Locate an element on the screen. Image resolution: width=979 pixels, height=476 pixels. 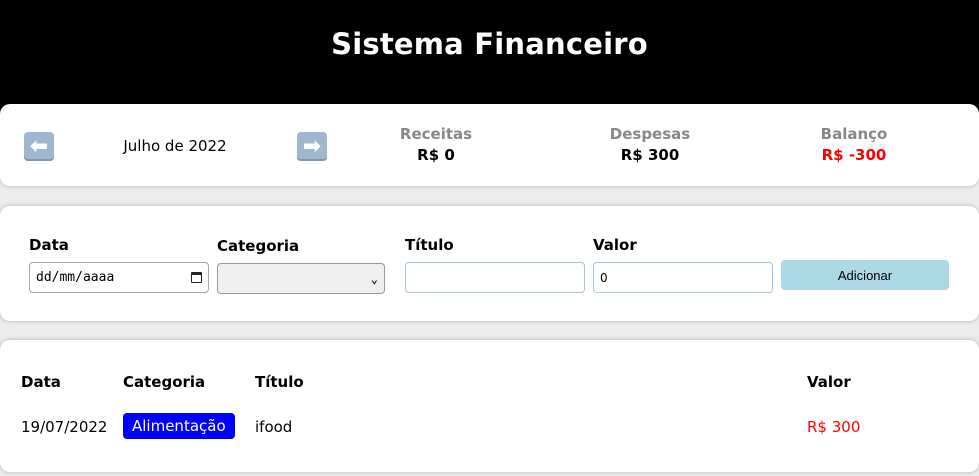
arrow-left-icon: ⬅ is located at coordinates (39, 146).